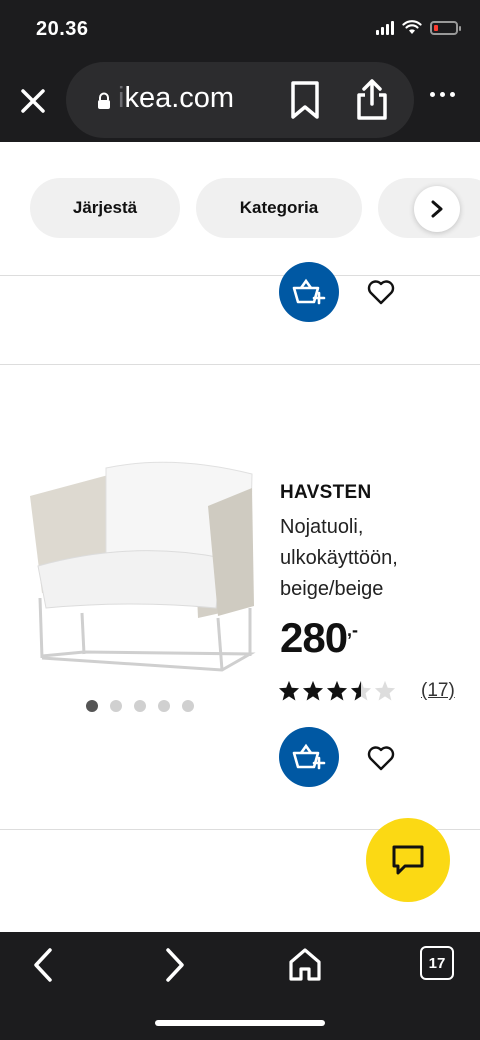  Describe the element at coordinates (176, 98) in the screenshot. I see `url-text: ikea.com` at that location.